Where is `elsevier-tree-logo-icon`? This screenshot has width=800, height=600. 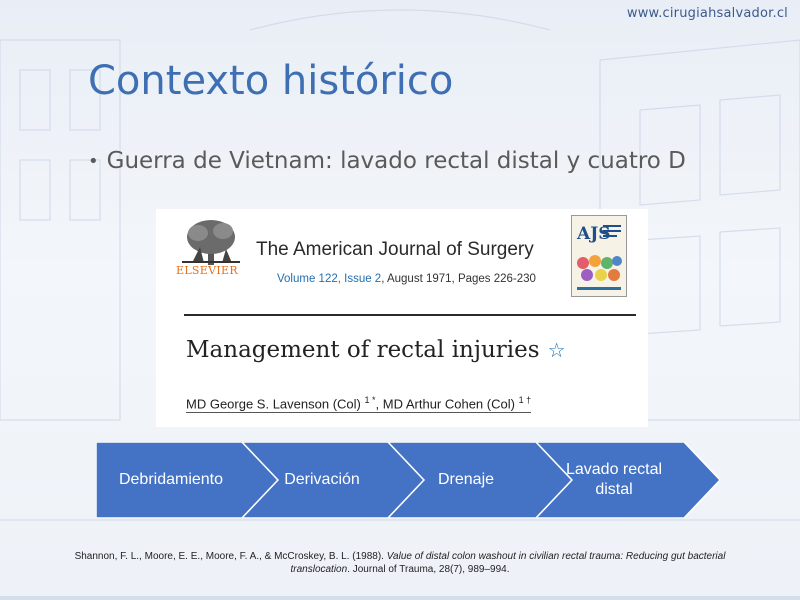
elsevier-tree-logo-icon is located at coordinates (211, 242).